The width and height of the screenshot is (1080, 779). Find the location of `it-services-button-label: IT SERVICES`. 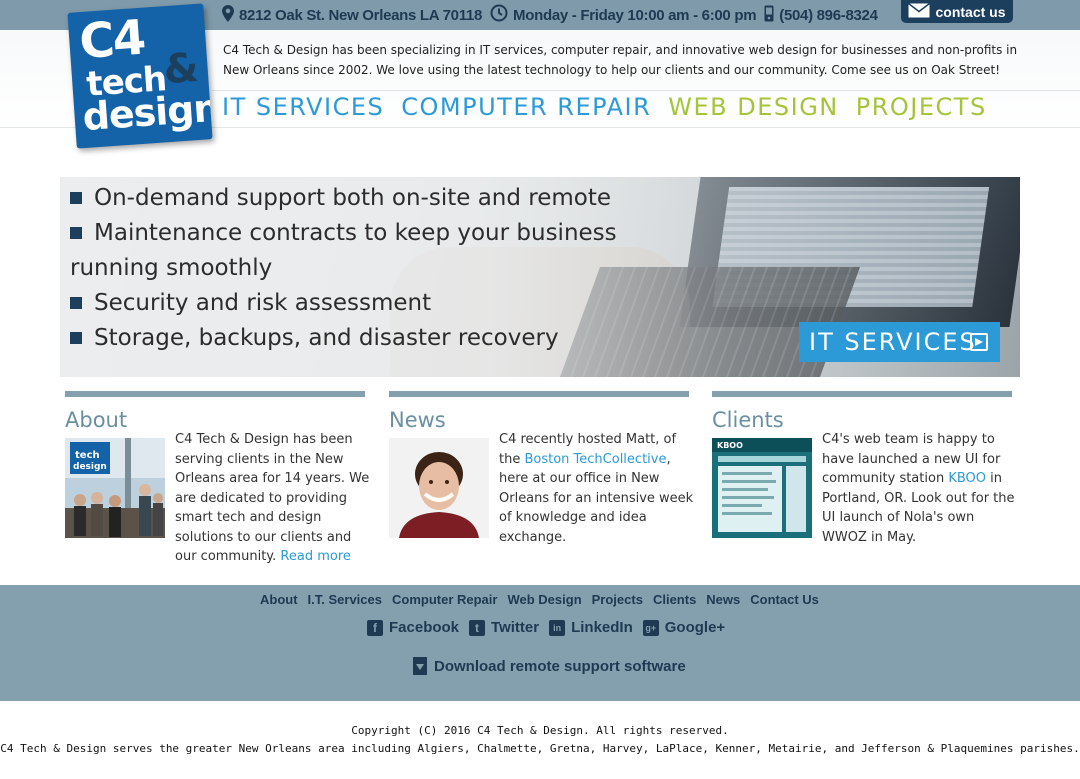

it-services-button-label: IT SERVICES is located at coordinates (893, 342).